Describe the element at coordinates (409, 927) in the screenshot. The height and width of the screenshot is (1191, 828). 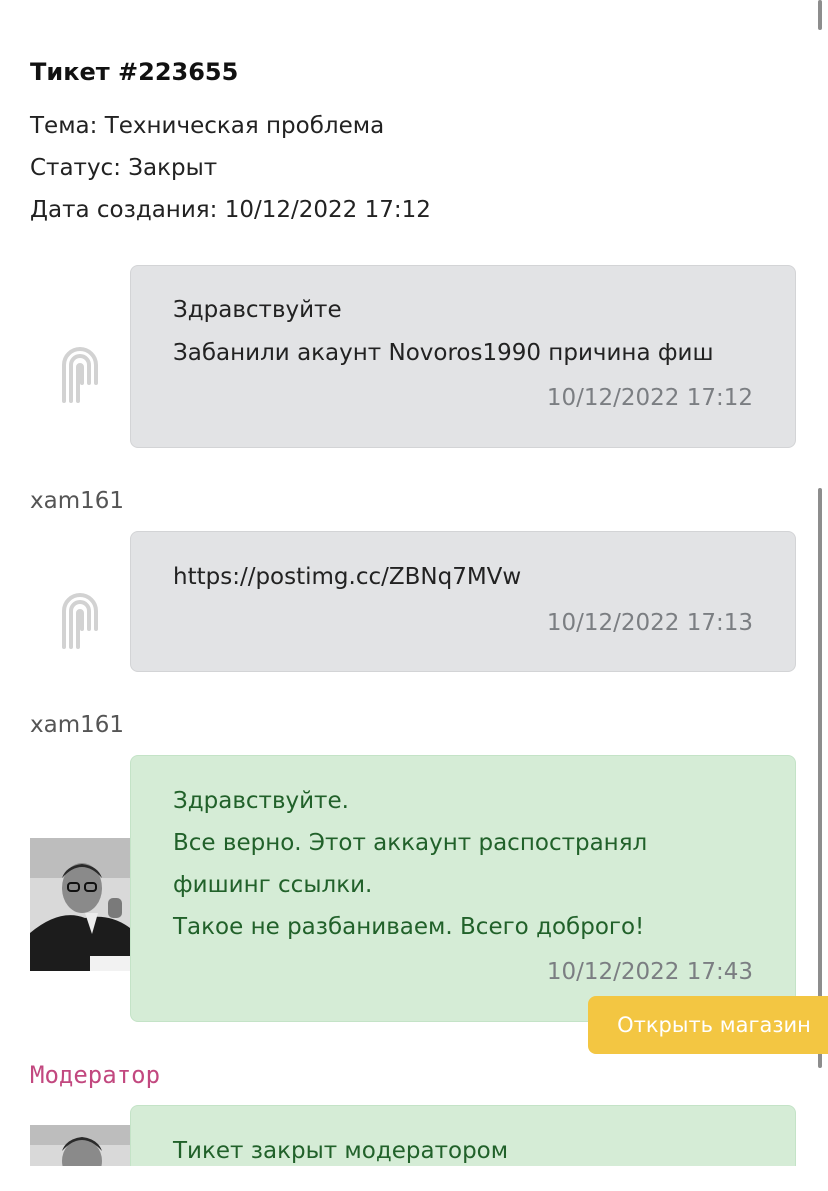
I see `message-line: Такое не разбаниваем. Всего доброго!` at that location.